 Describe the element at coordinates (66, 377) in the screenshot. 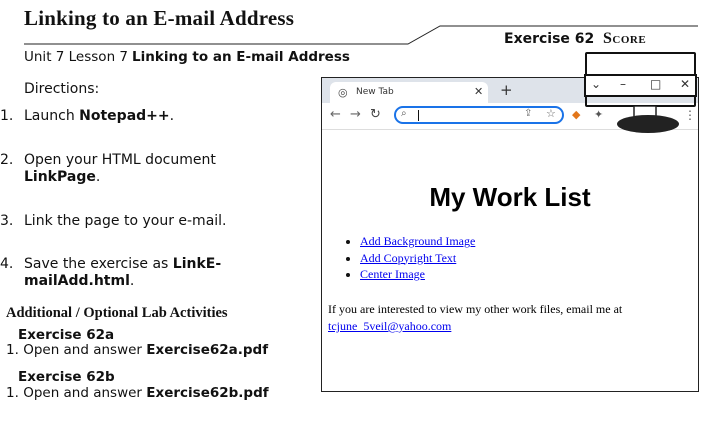

I see `exercise-62b-heading: Exercise 62b` at that location.